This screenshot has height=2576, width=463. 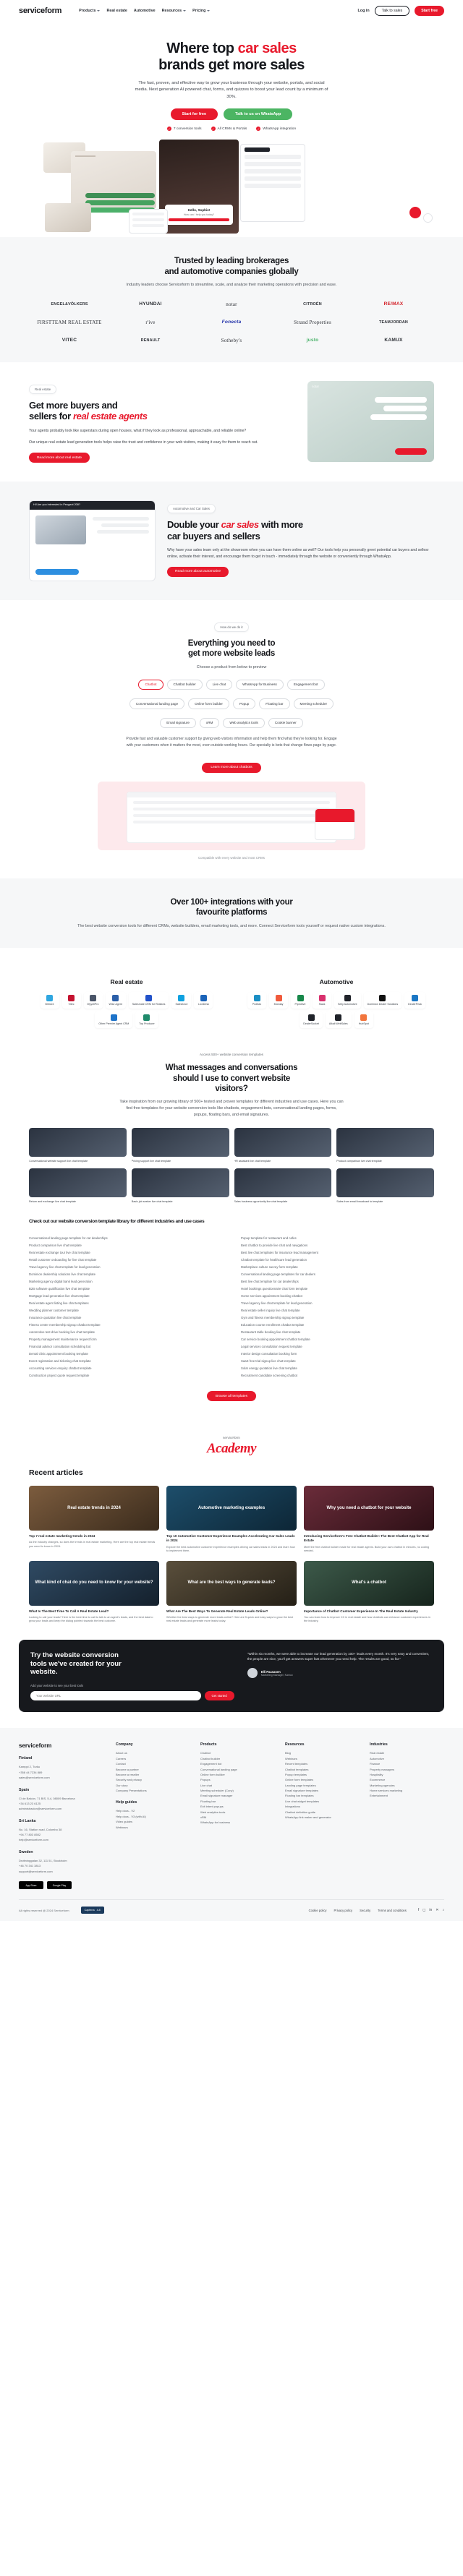 What do you see at coordinates (322, 1802) in the screenshot?
I see `footer-link: Live chat widget templates` at bounding box center [322, 1802].